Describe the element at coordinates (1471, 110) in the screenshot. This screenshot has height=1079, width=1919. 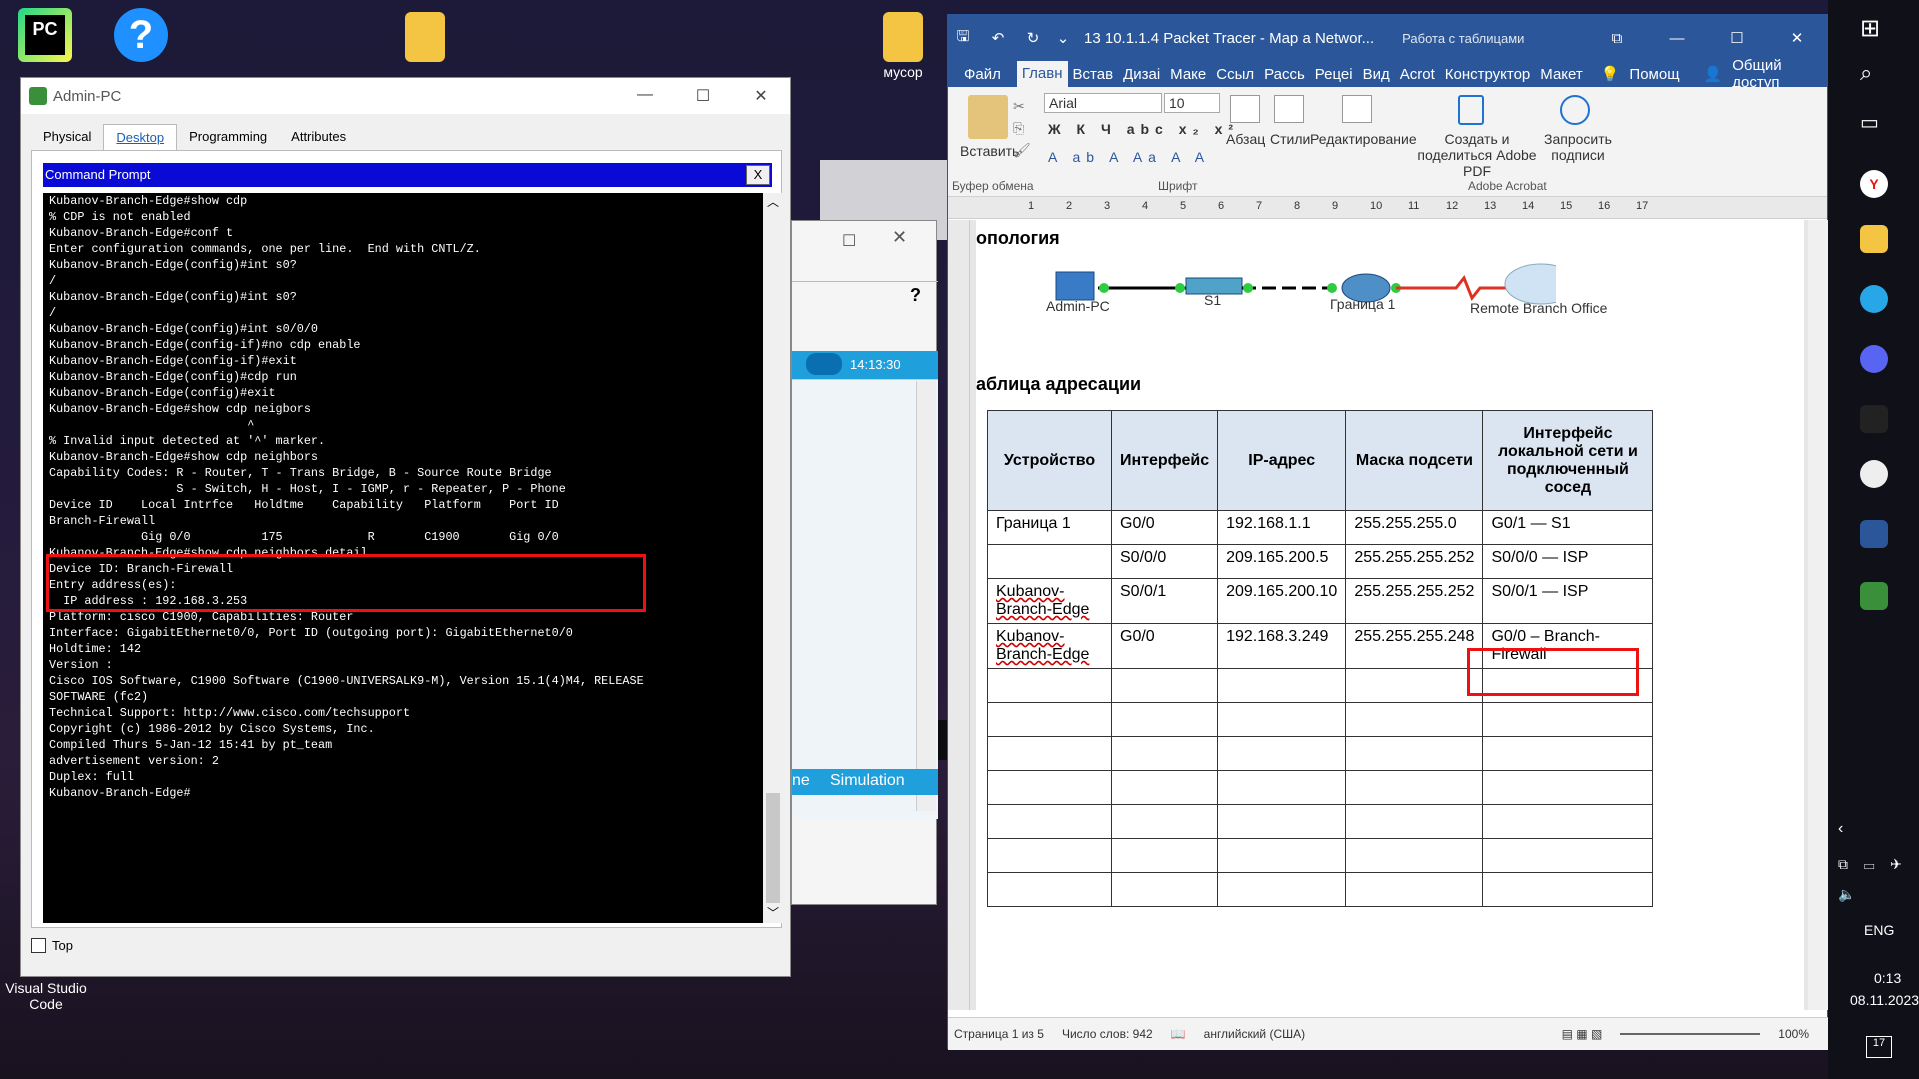
I see `create-pdf-icon` at that location.